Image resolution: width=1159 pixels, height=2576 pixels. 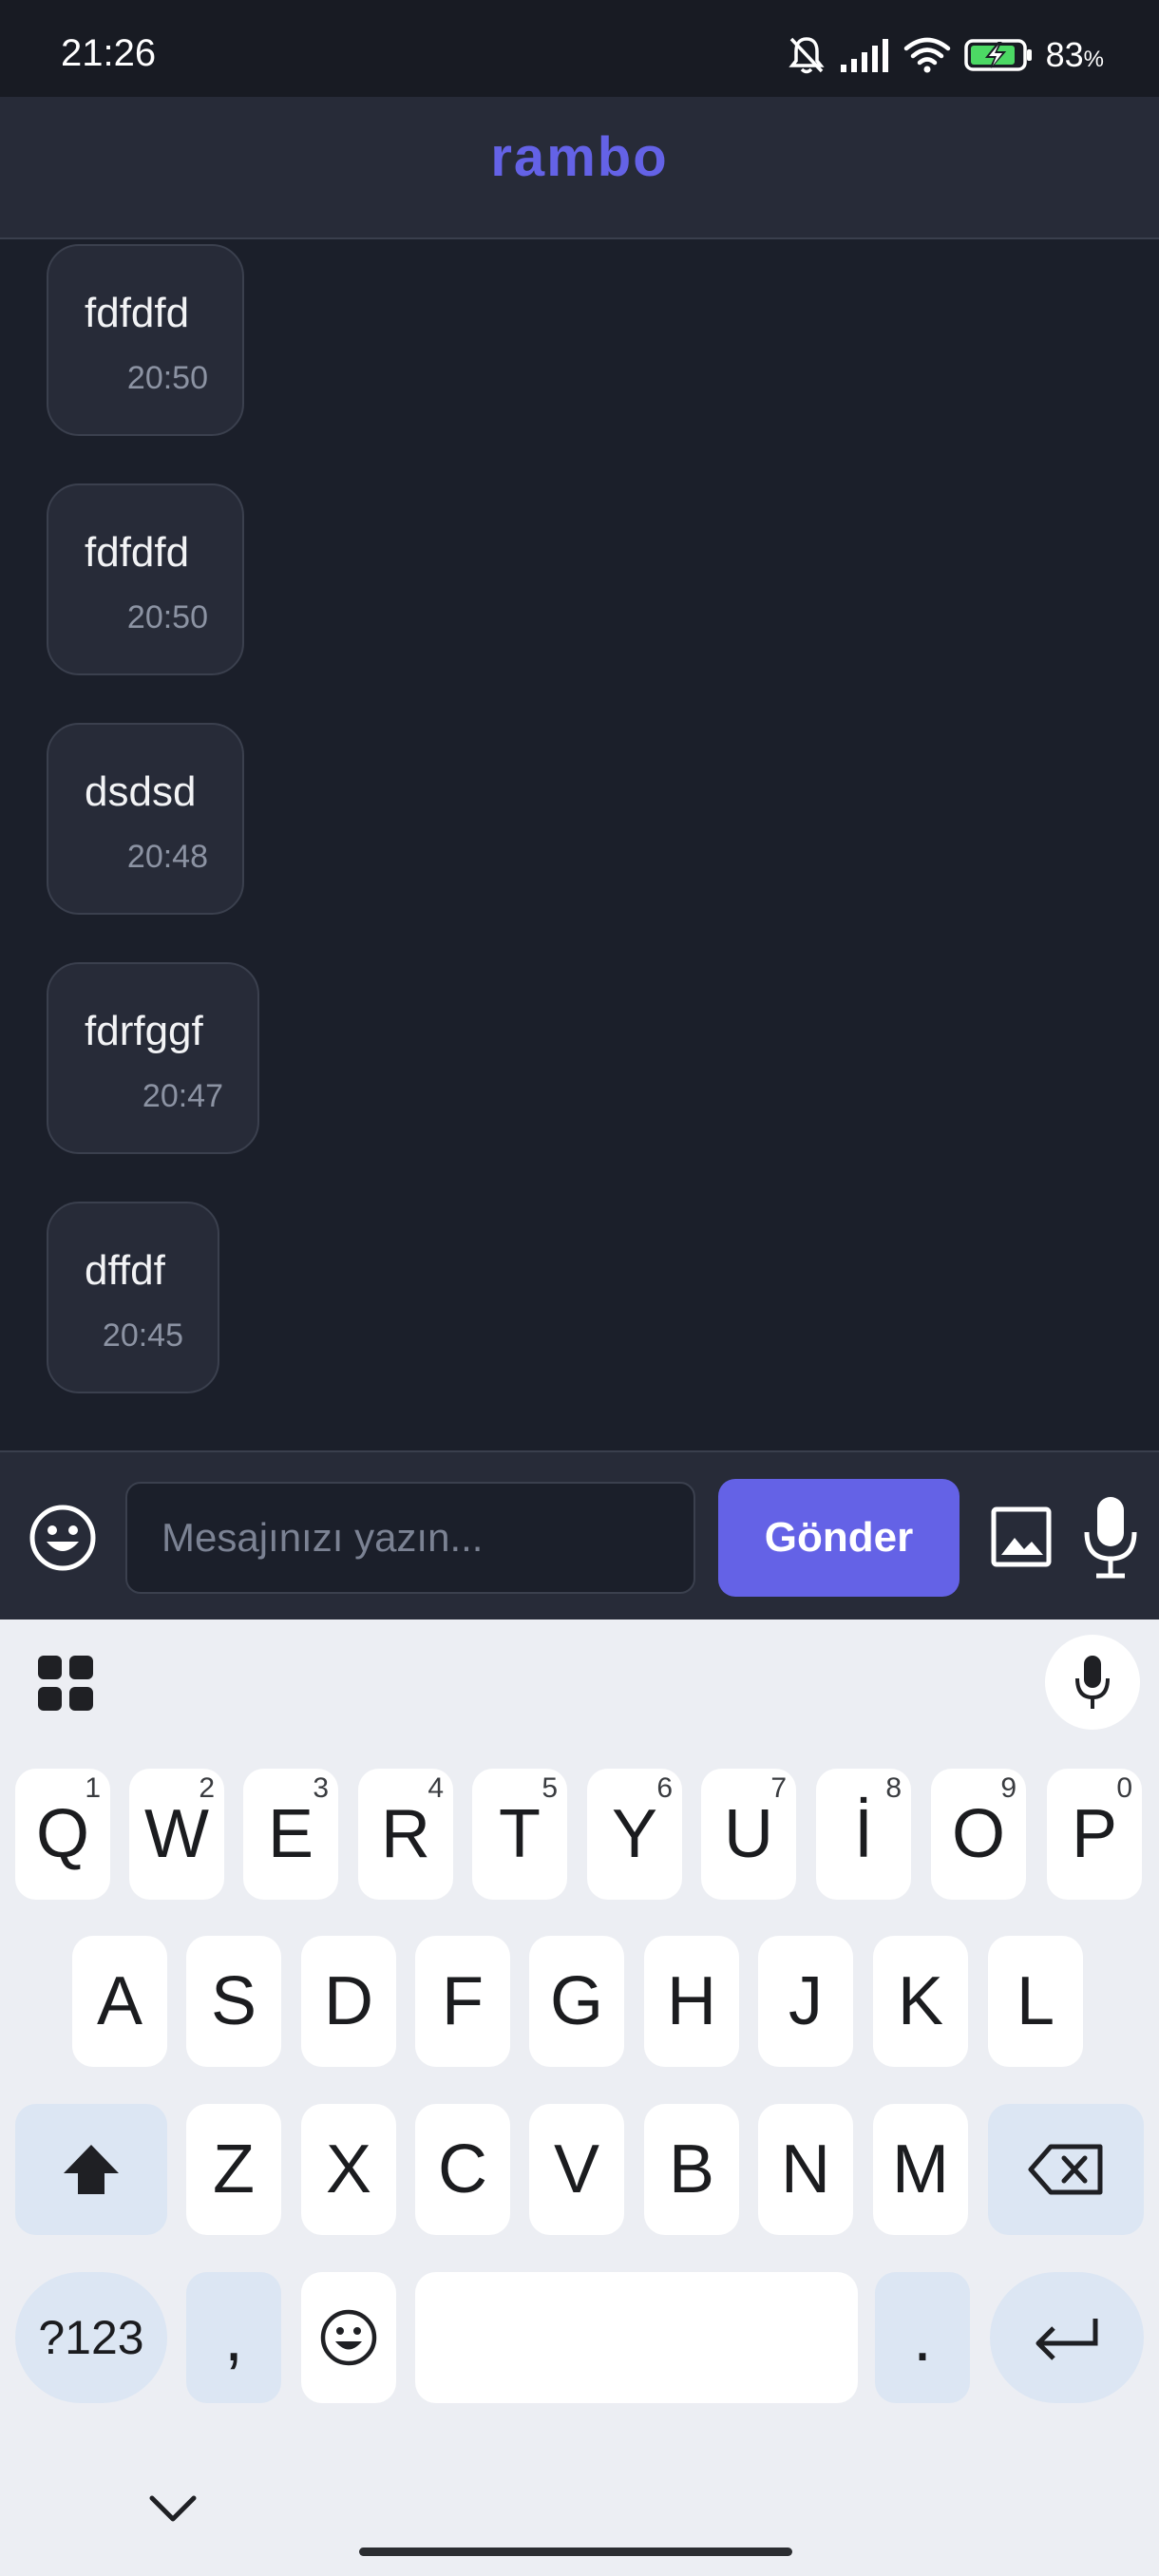 I want to click on key-a: A, so click(x=119, y=2002).